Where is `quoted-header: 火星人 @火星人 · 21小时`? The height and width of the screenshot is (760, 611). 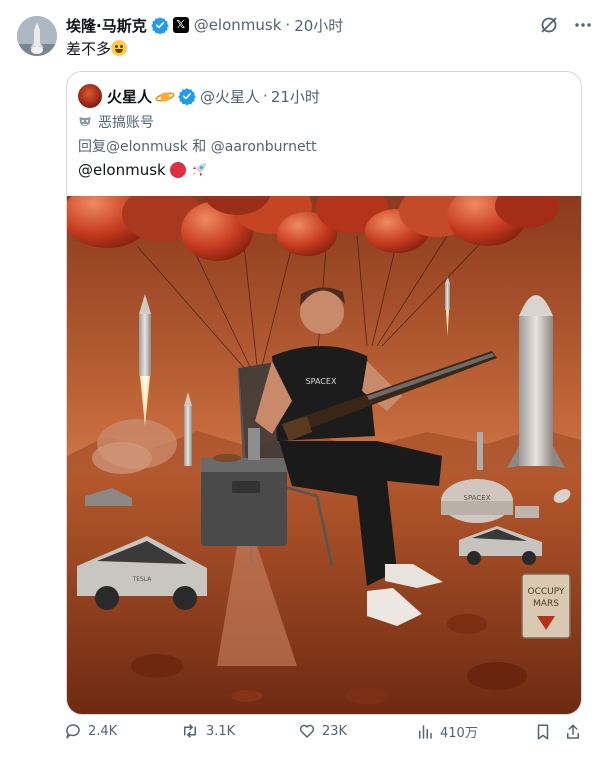 quoted-header: 火星人 @火星人 · 21小时 is located at coordinates (199, 96).